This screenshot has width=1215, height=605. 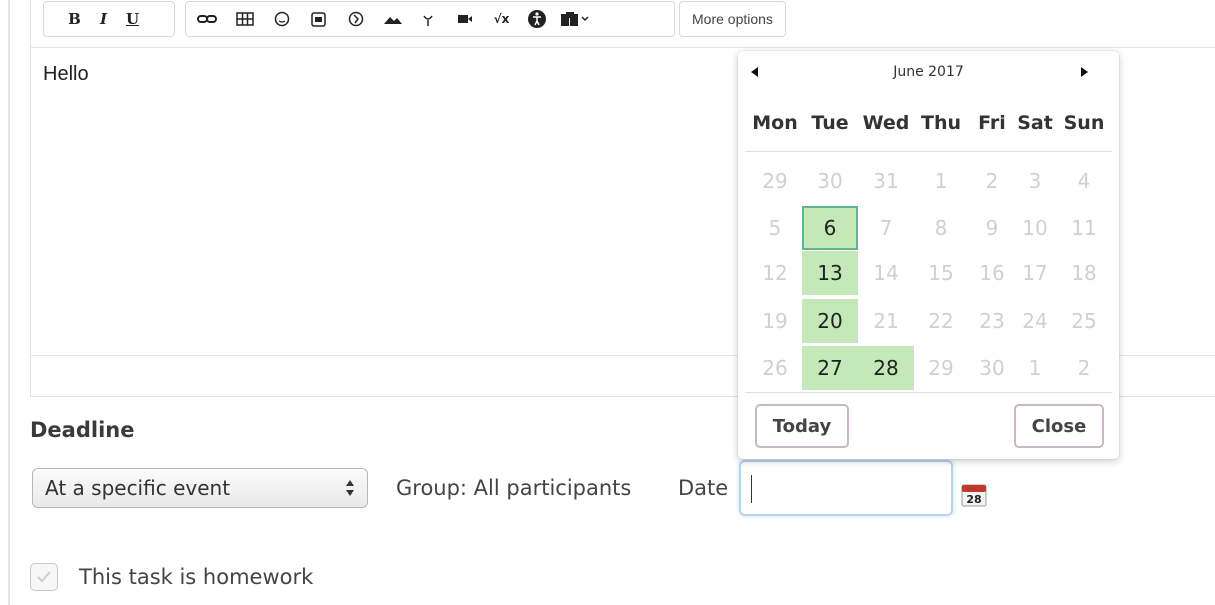 I want to click on editor-toolbar: B I U √x More options, so click(x=623, y=24).